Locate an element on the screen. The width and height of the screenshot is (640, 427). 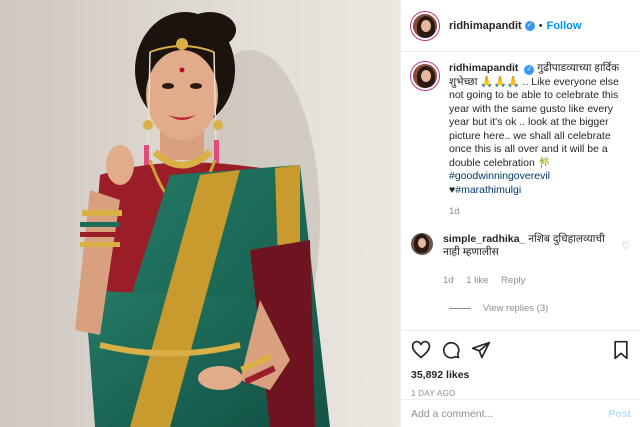
save-bookmark-icon is located at coordinates (621, 350).